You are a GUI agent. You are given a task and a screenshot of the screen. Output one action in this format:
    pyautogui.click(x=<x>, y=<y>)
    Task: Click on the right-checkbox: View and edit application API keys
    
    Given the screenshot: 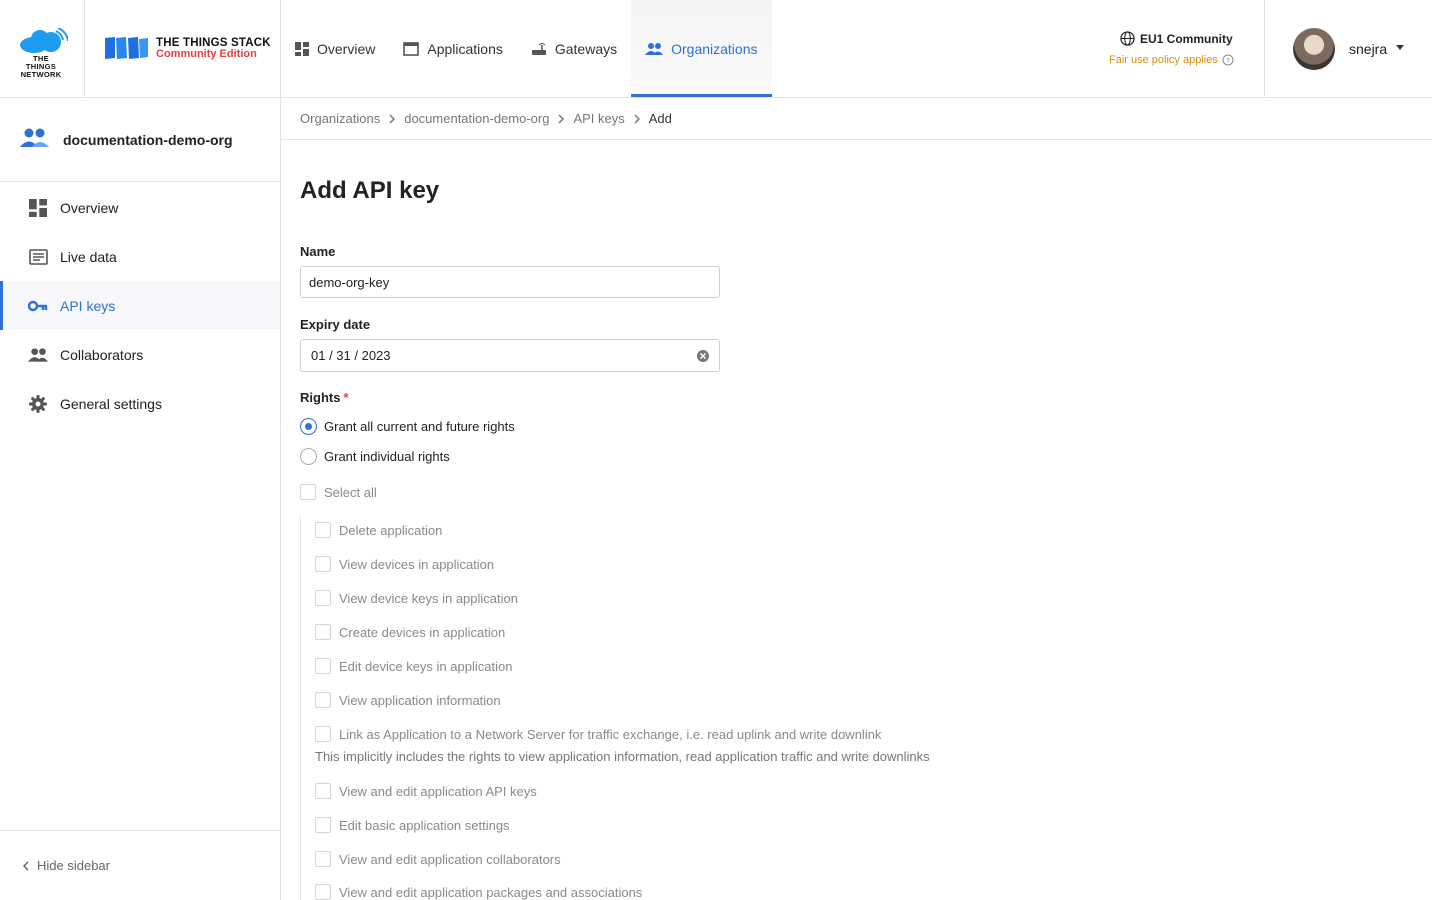 What is the action you would take?
    pyautogui.click(x=426, y=791)
    